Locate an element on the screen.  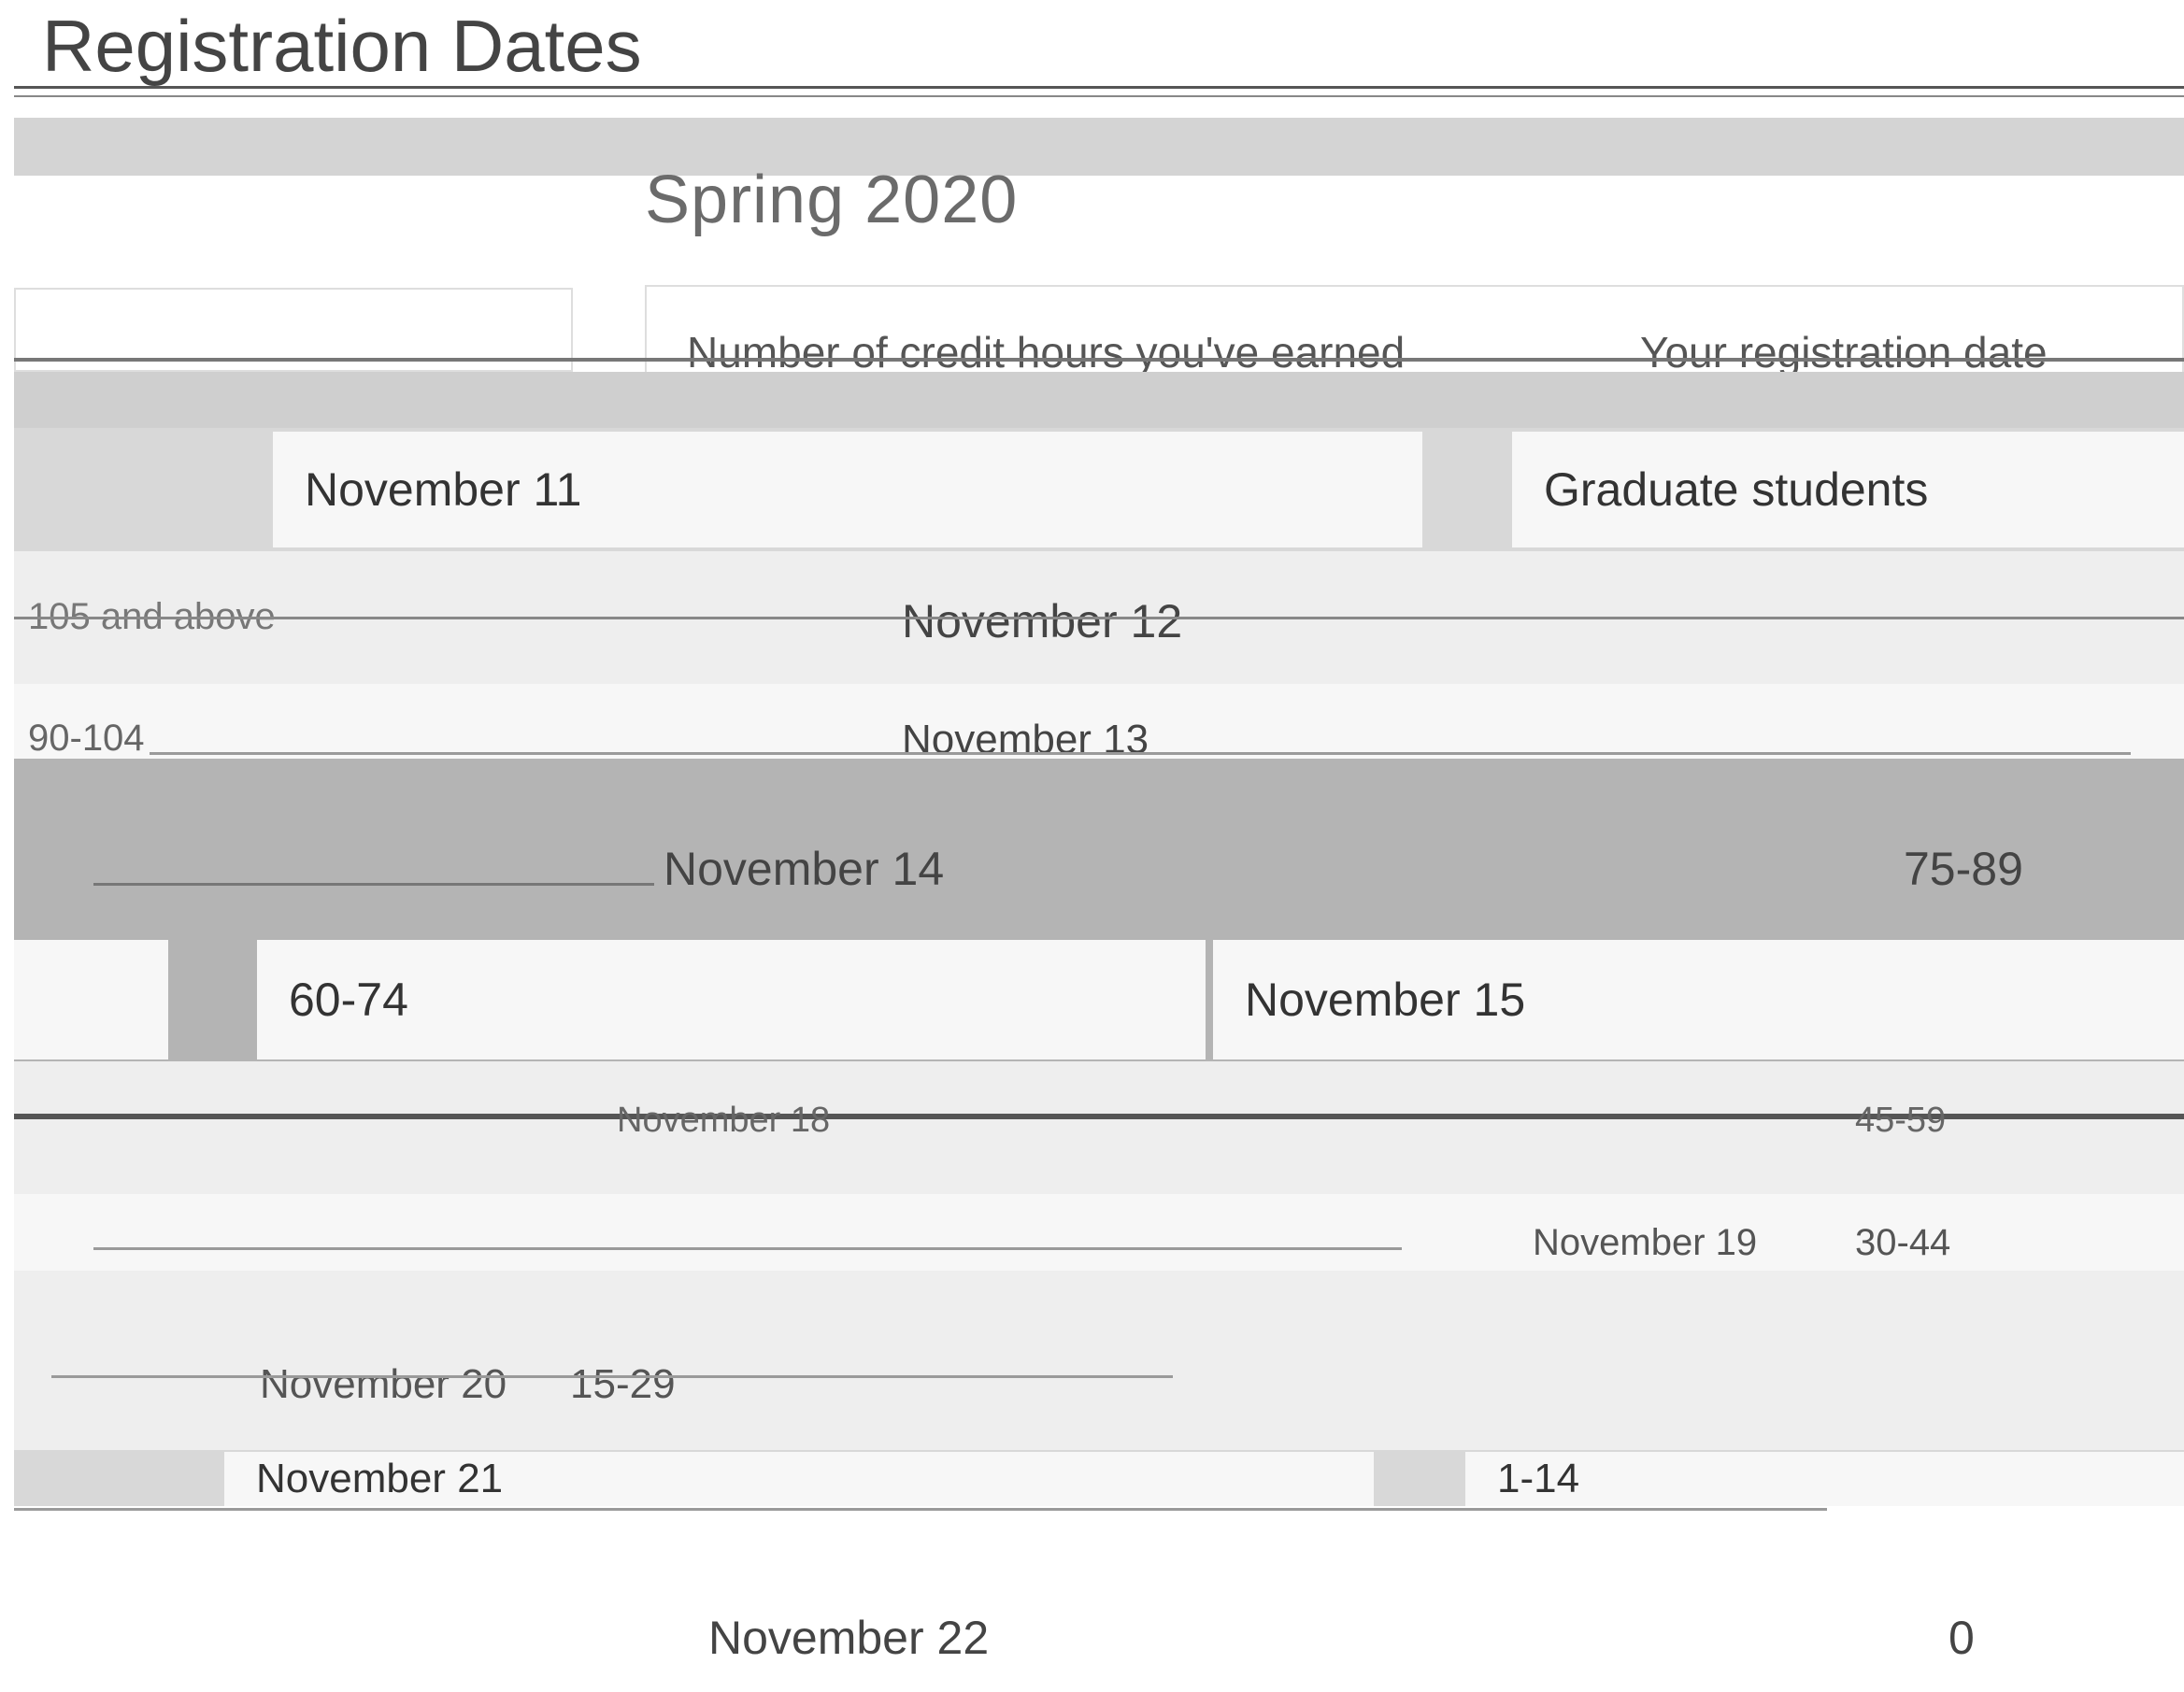
registration-date-text: November 20 is located at coordinates (383, 1384).